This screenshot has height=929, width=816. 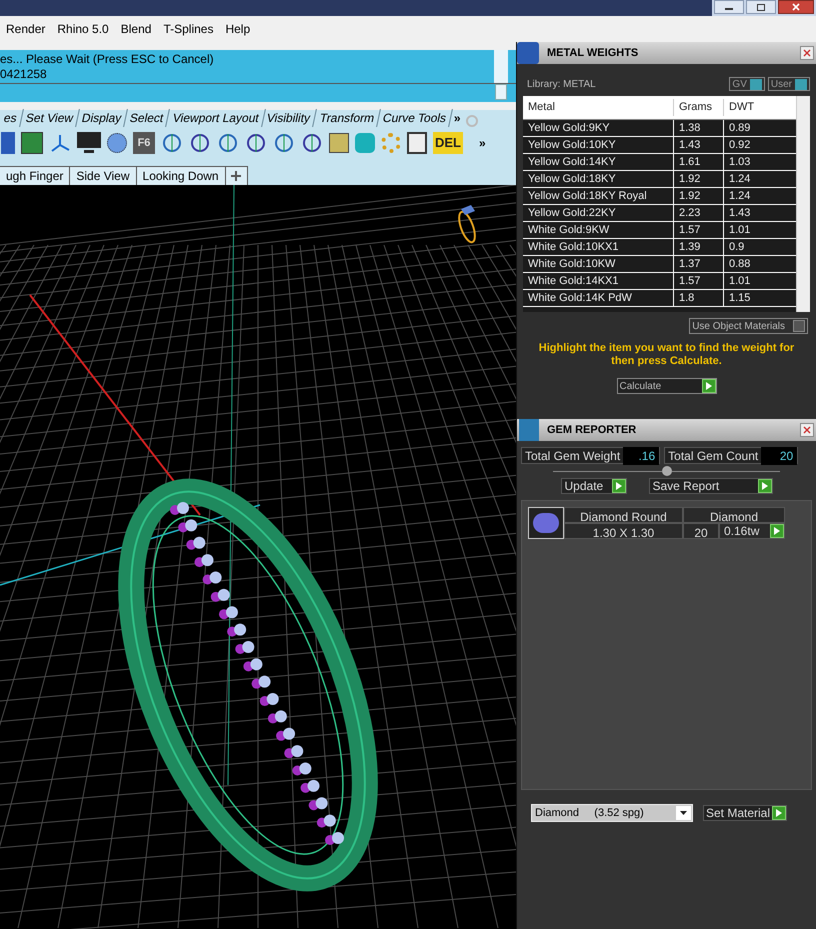 I want to click on instruction-text: Highlight the item you want to find the weight for then press Calculate., so click(x=667, y=355).